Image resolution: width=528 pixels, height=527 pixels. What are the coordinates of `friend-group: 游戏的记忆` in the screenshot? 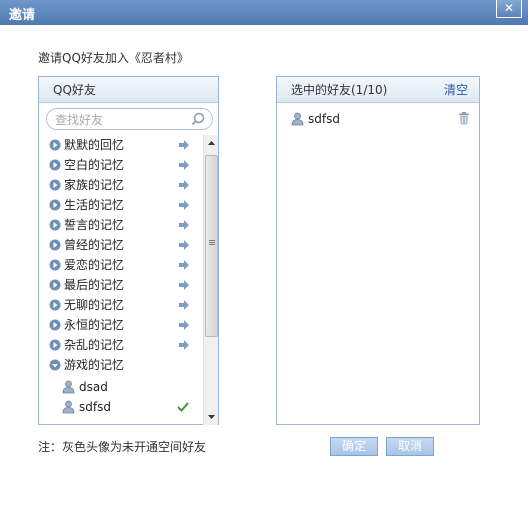 It's located at (120, 365).